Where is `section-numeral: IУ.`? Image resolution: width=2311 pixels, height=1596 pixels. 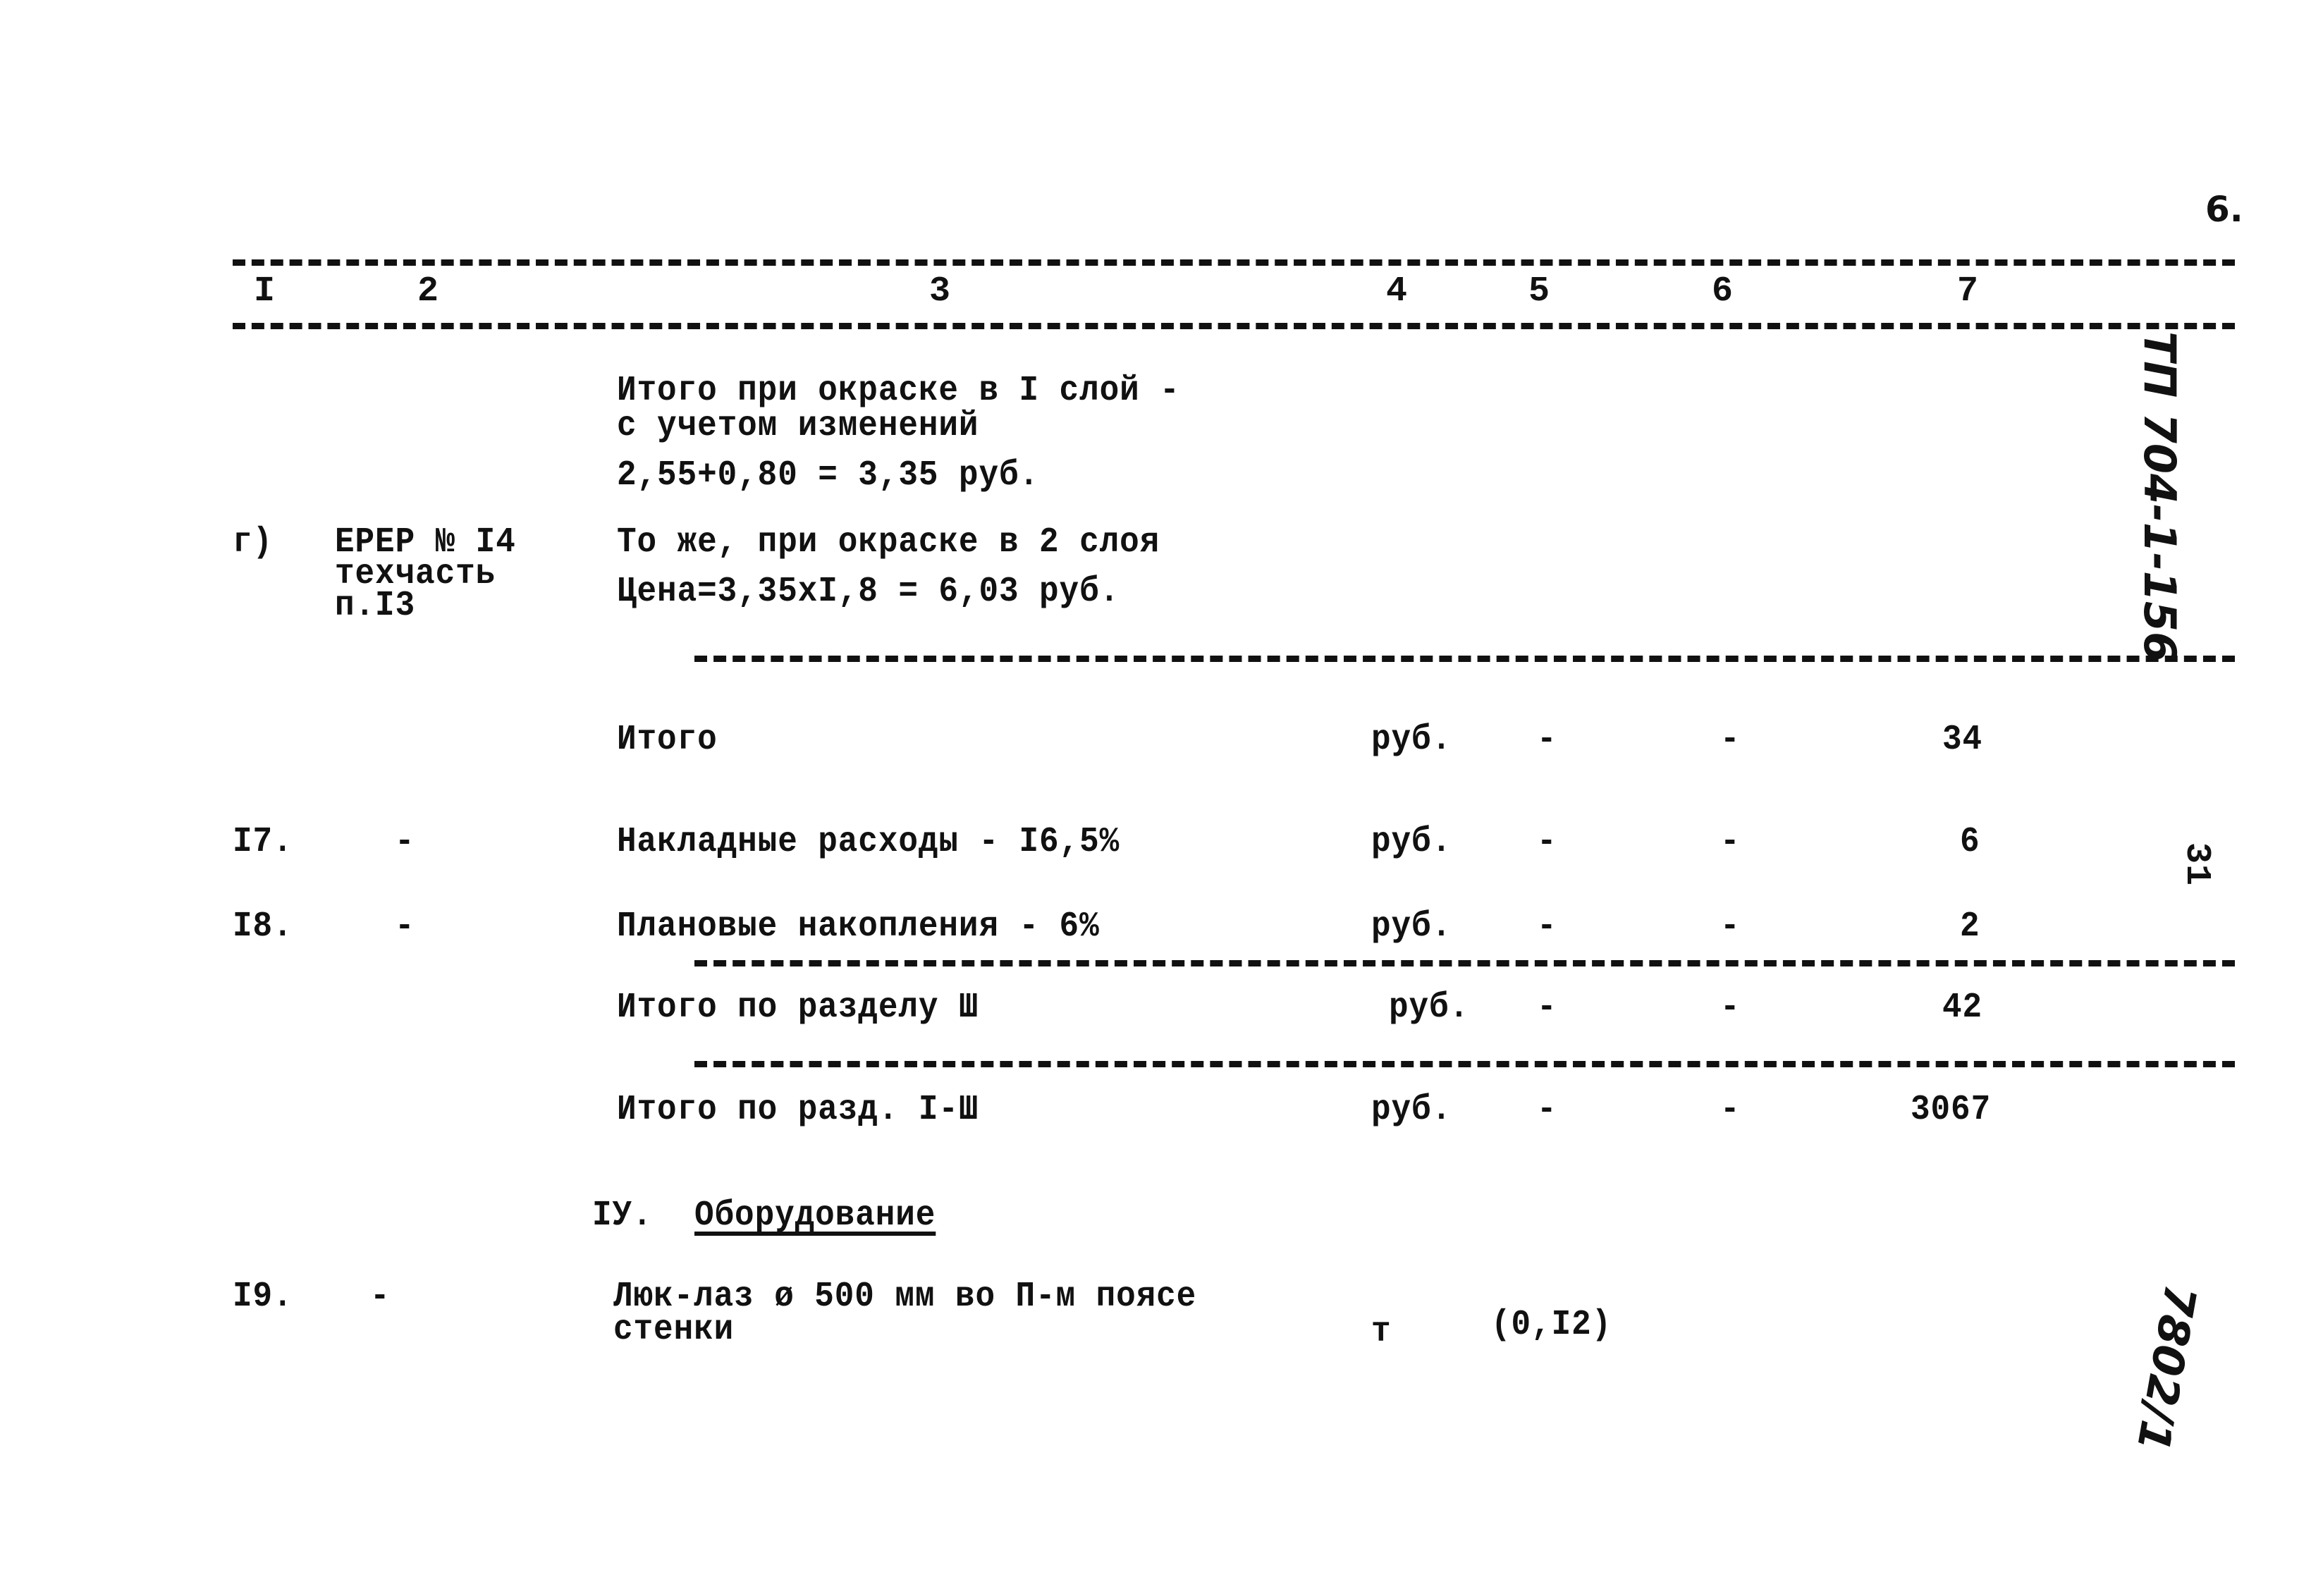 section-numeral: IУ. is located at coordinates (622, 1216).